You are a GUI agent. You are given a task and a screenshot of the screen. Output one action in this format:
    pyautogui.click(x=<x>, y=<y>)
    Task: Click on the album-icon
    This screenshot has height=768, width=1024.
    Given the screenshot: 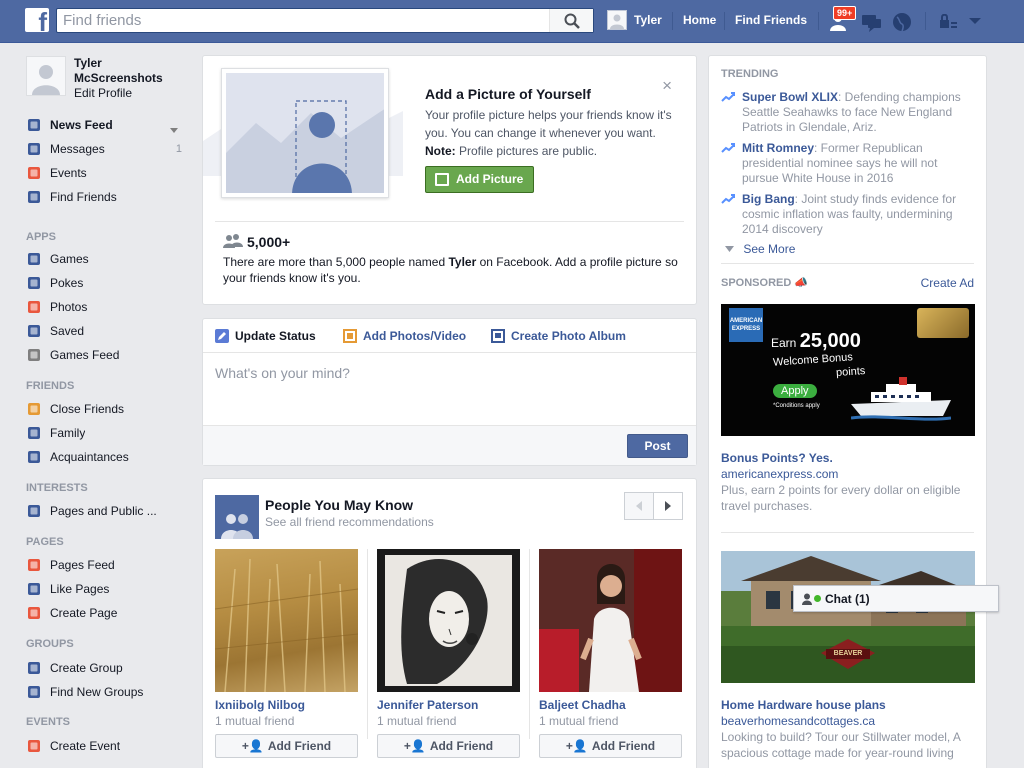 What is the action you would take?
    pyautogui.click(x=498, y=336)
    